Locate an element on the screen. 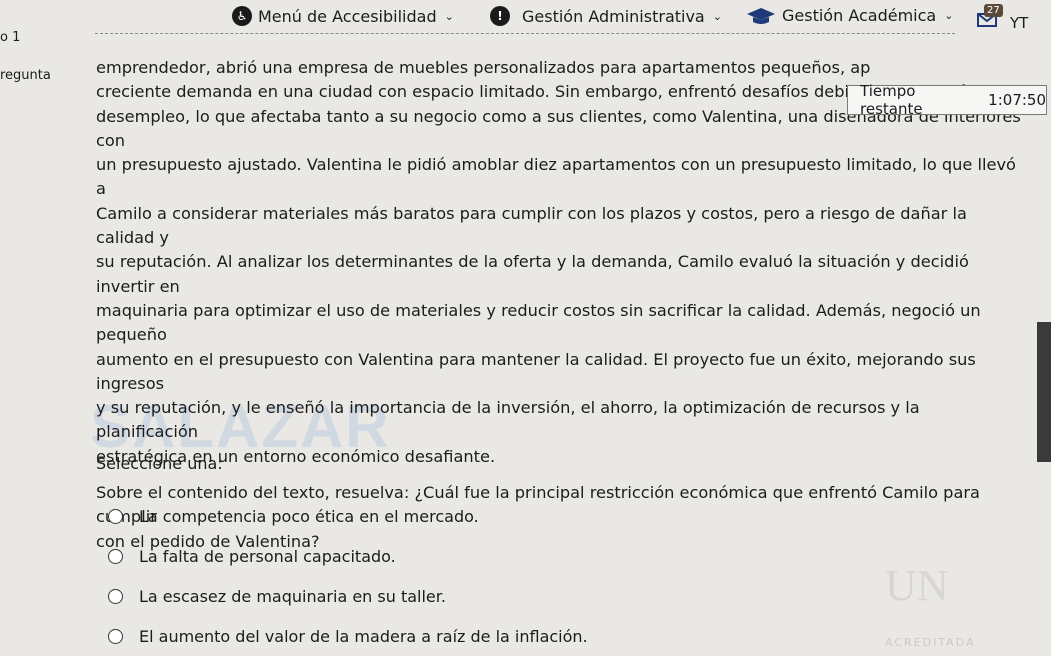  academic-menu: Gestión Académica ⌄ is located at coordinates (849, 15).